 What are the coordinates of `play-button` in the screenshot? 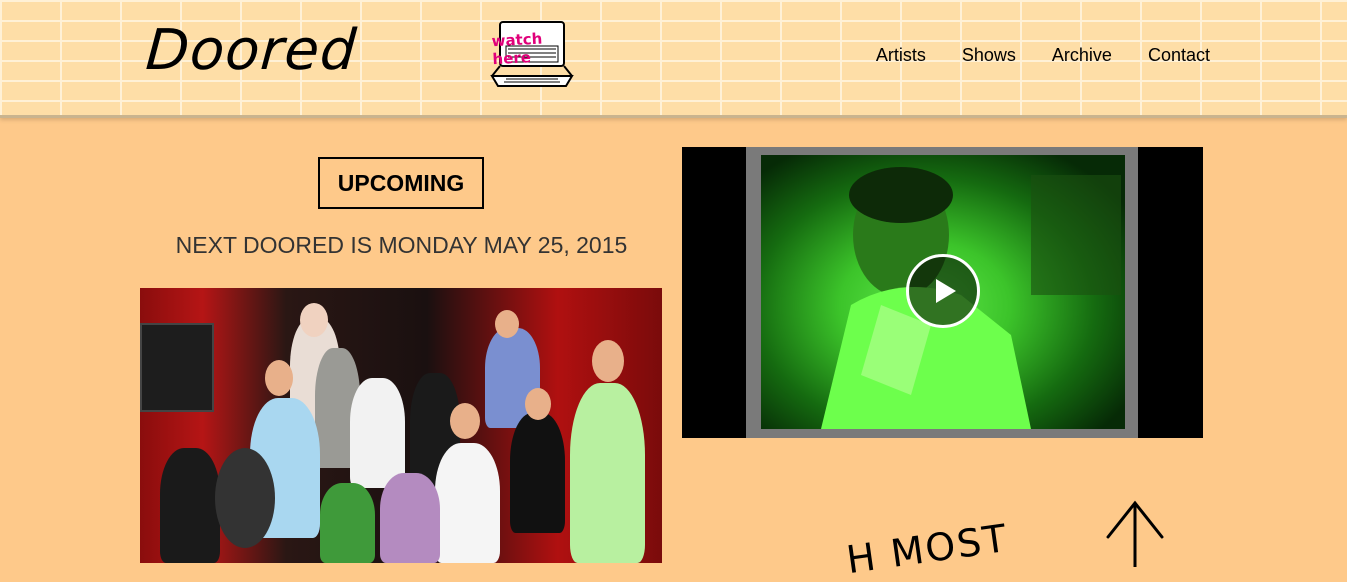 It's located at (943, 291).